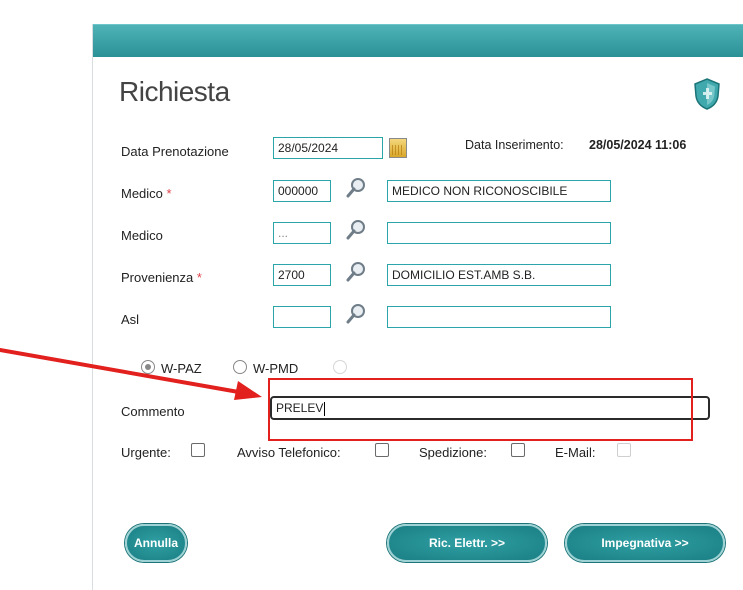  What do you see at coordinates (142, 235) in the screenshot?
I see `medico2-label: Medico` at bounding box center [142, 235].